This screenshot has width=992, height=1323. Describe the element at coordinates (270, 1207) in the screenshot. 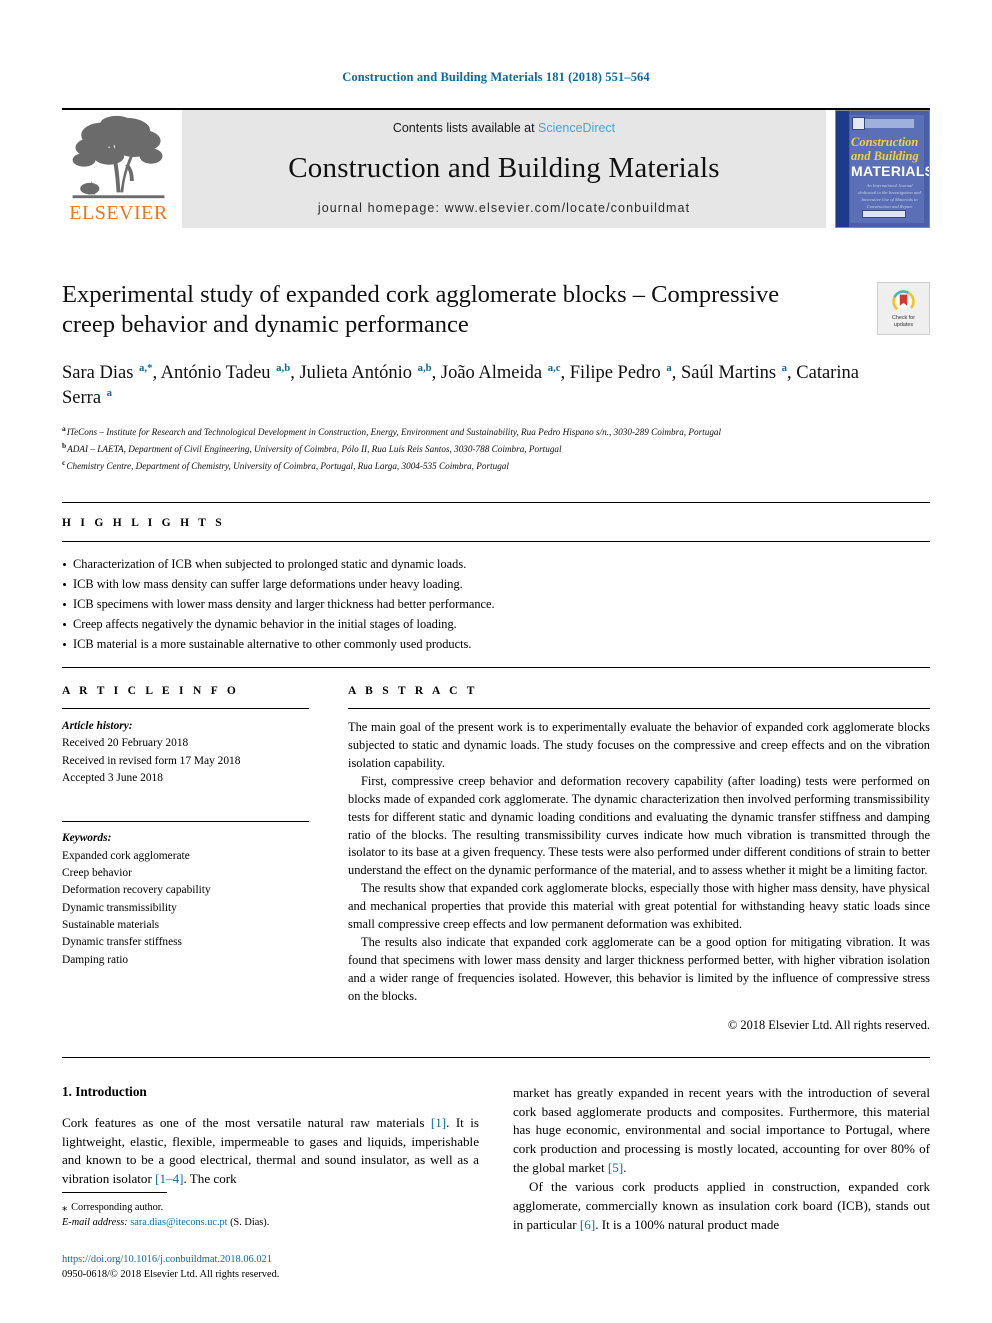

I see `corresponding-author-note: ⁎ Corresponding author.` at that location.